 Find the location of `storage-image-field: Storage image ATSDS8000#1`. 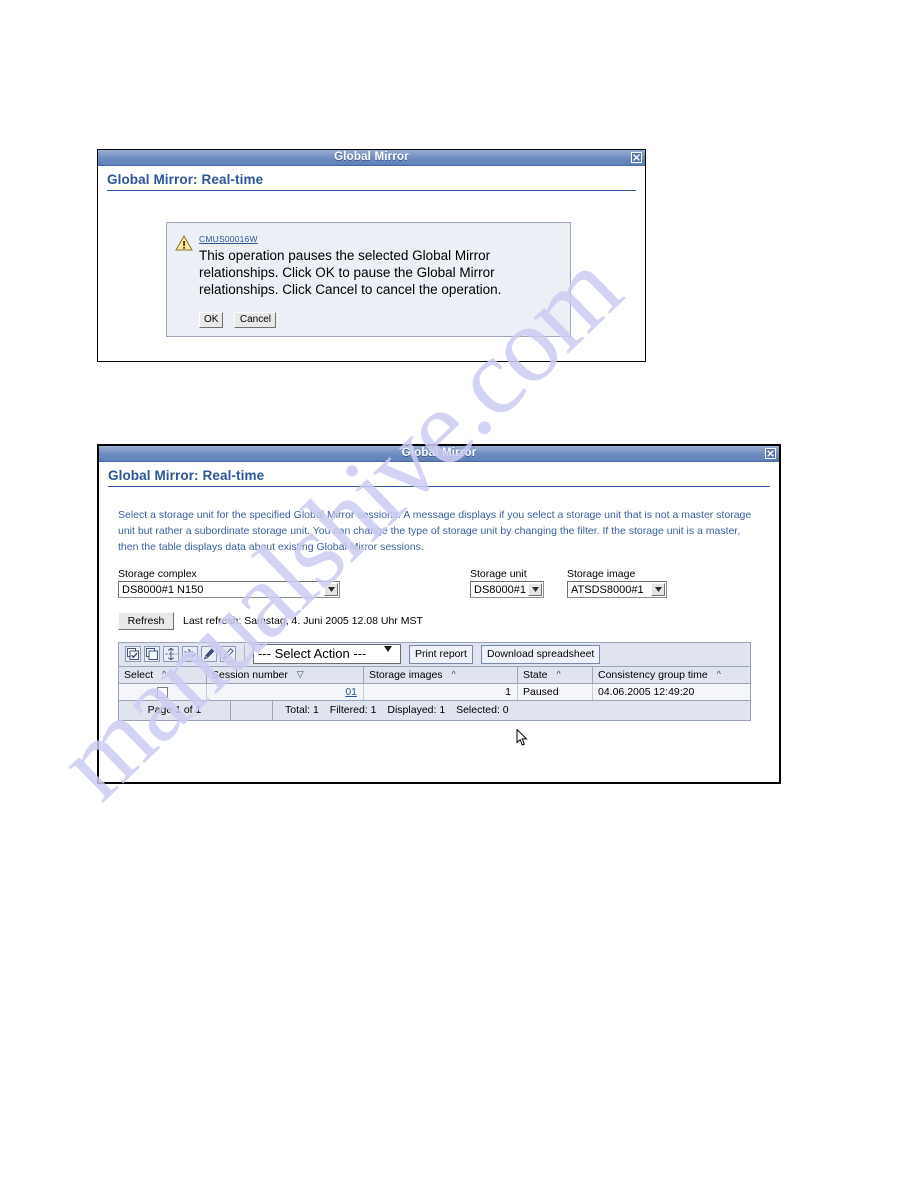

storage-image-field: Storage image ATSDS8000#1 is located at coordinates (617, 583).